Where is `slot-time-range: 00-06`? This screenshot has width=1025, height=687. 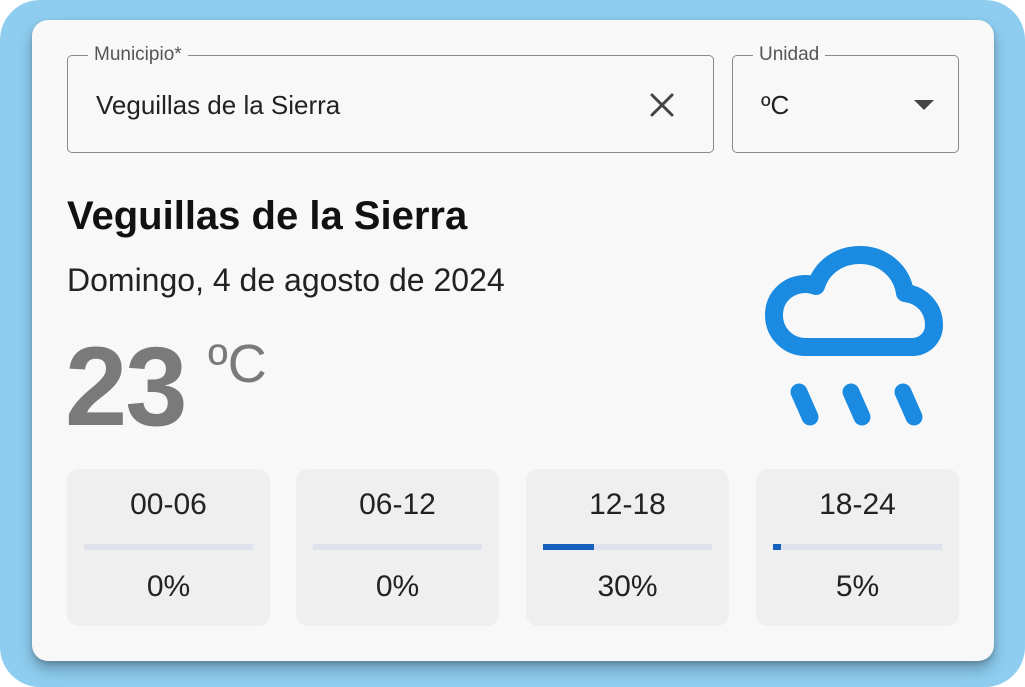
slot-time-range: 00-06 is located at coordinates (168, 504).